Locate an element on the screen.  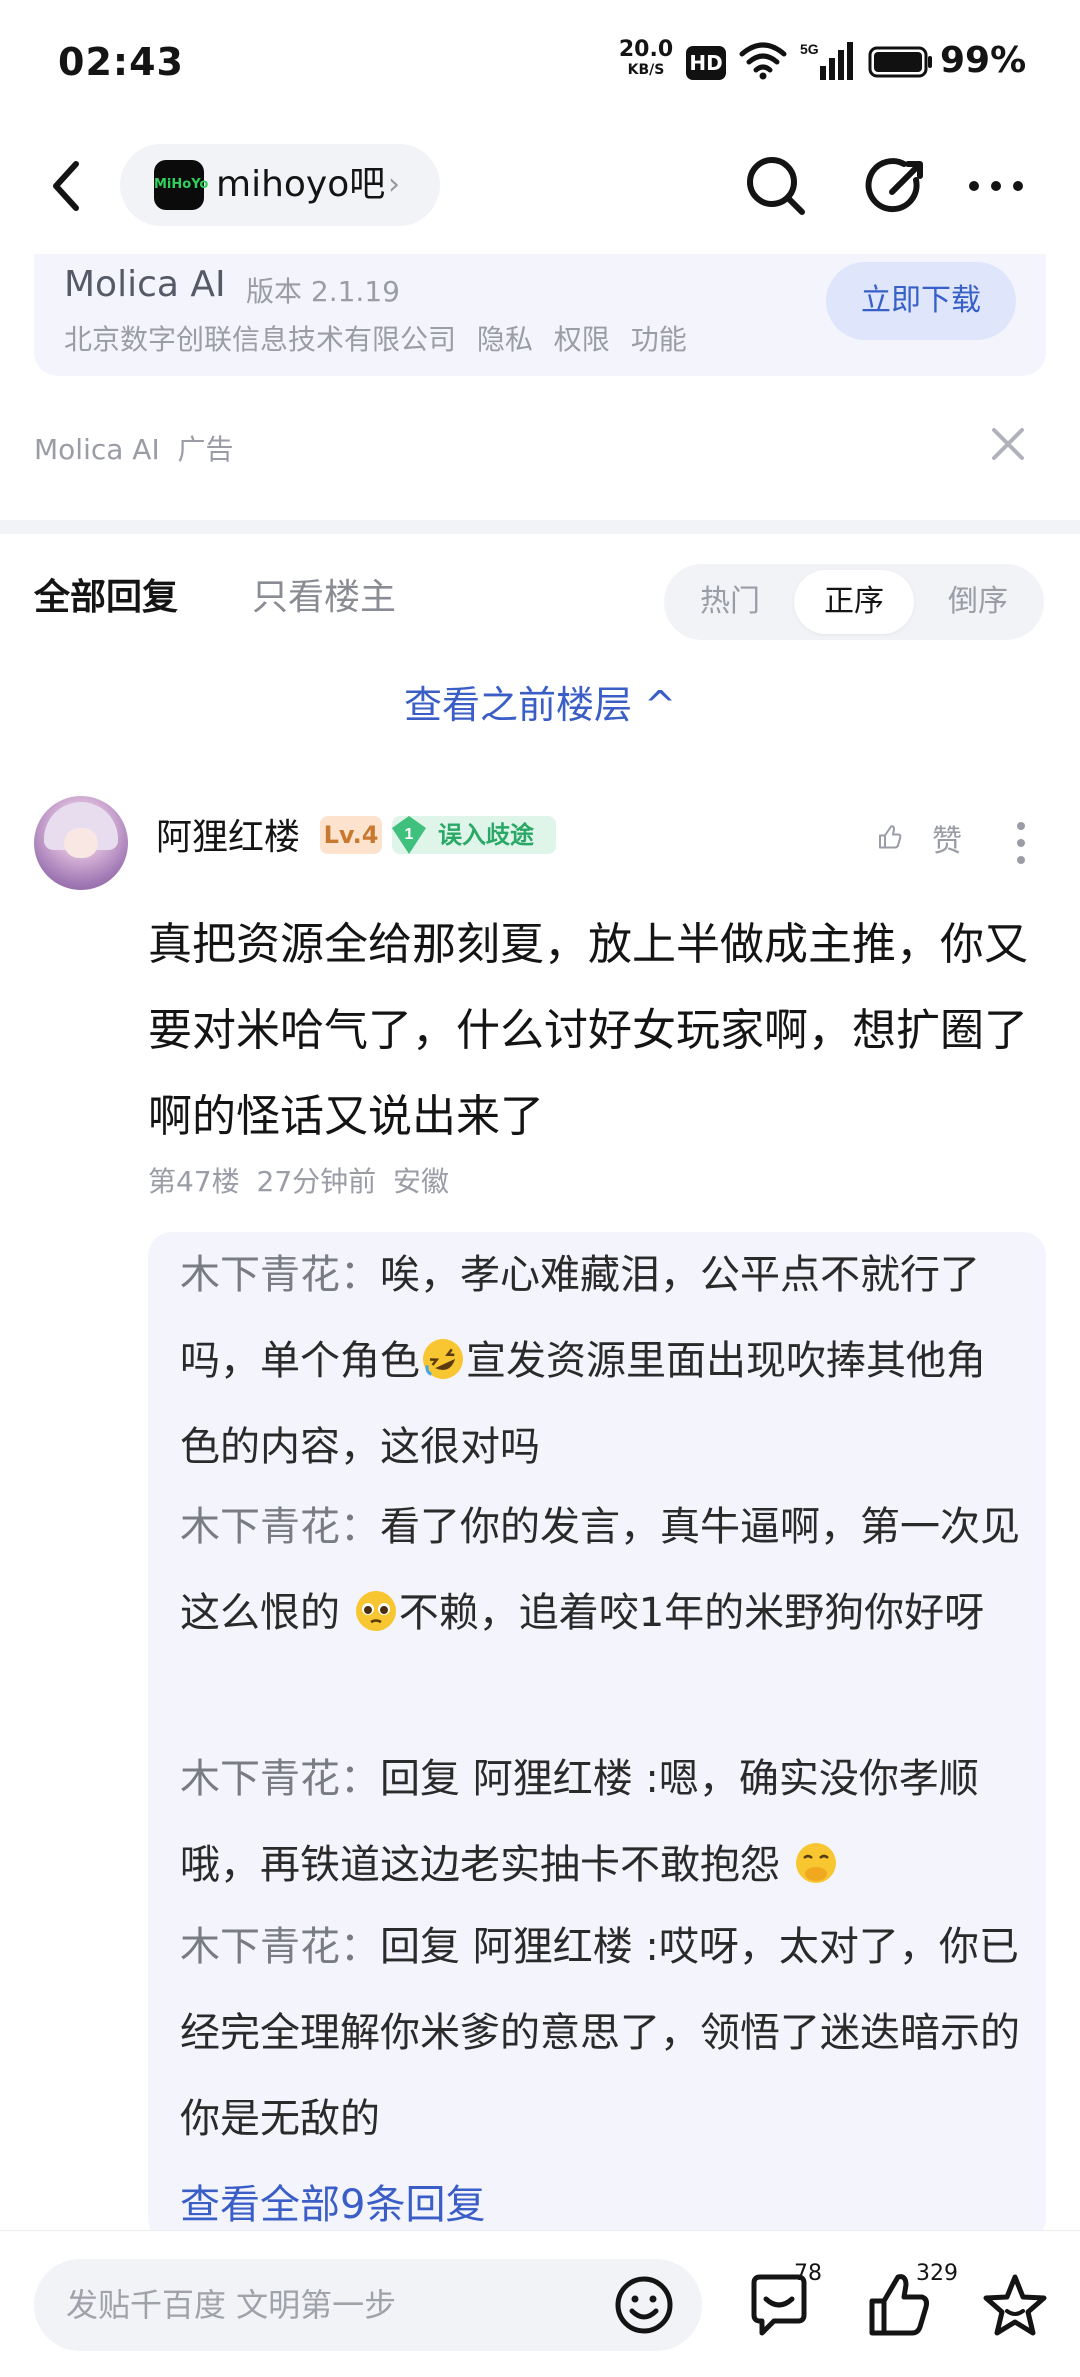
forum-entry-button: MiHoYo mihoyo吧 › is located at coordinates (280, 185).